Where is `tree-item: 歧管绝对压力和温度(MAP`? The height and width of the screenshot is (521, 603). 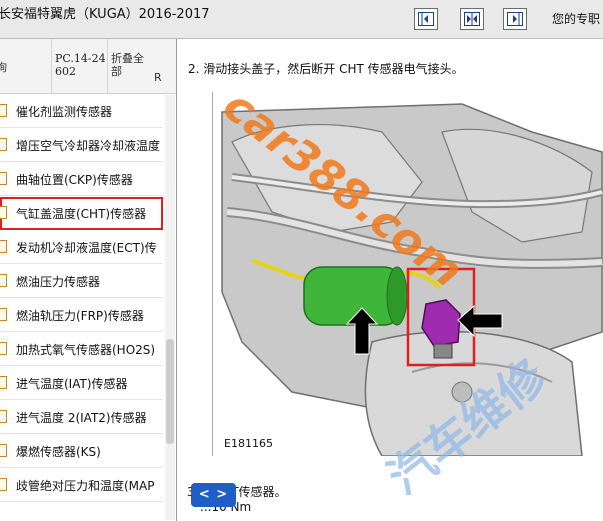
tree-item: 歧管绝对压力和温度(MAP is located at coordinates (81, 485).